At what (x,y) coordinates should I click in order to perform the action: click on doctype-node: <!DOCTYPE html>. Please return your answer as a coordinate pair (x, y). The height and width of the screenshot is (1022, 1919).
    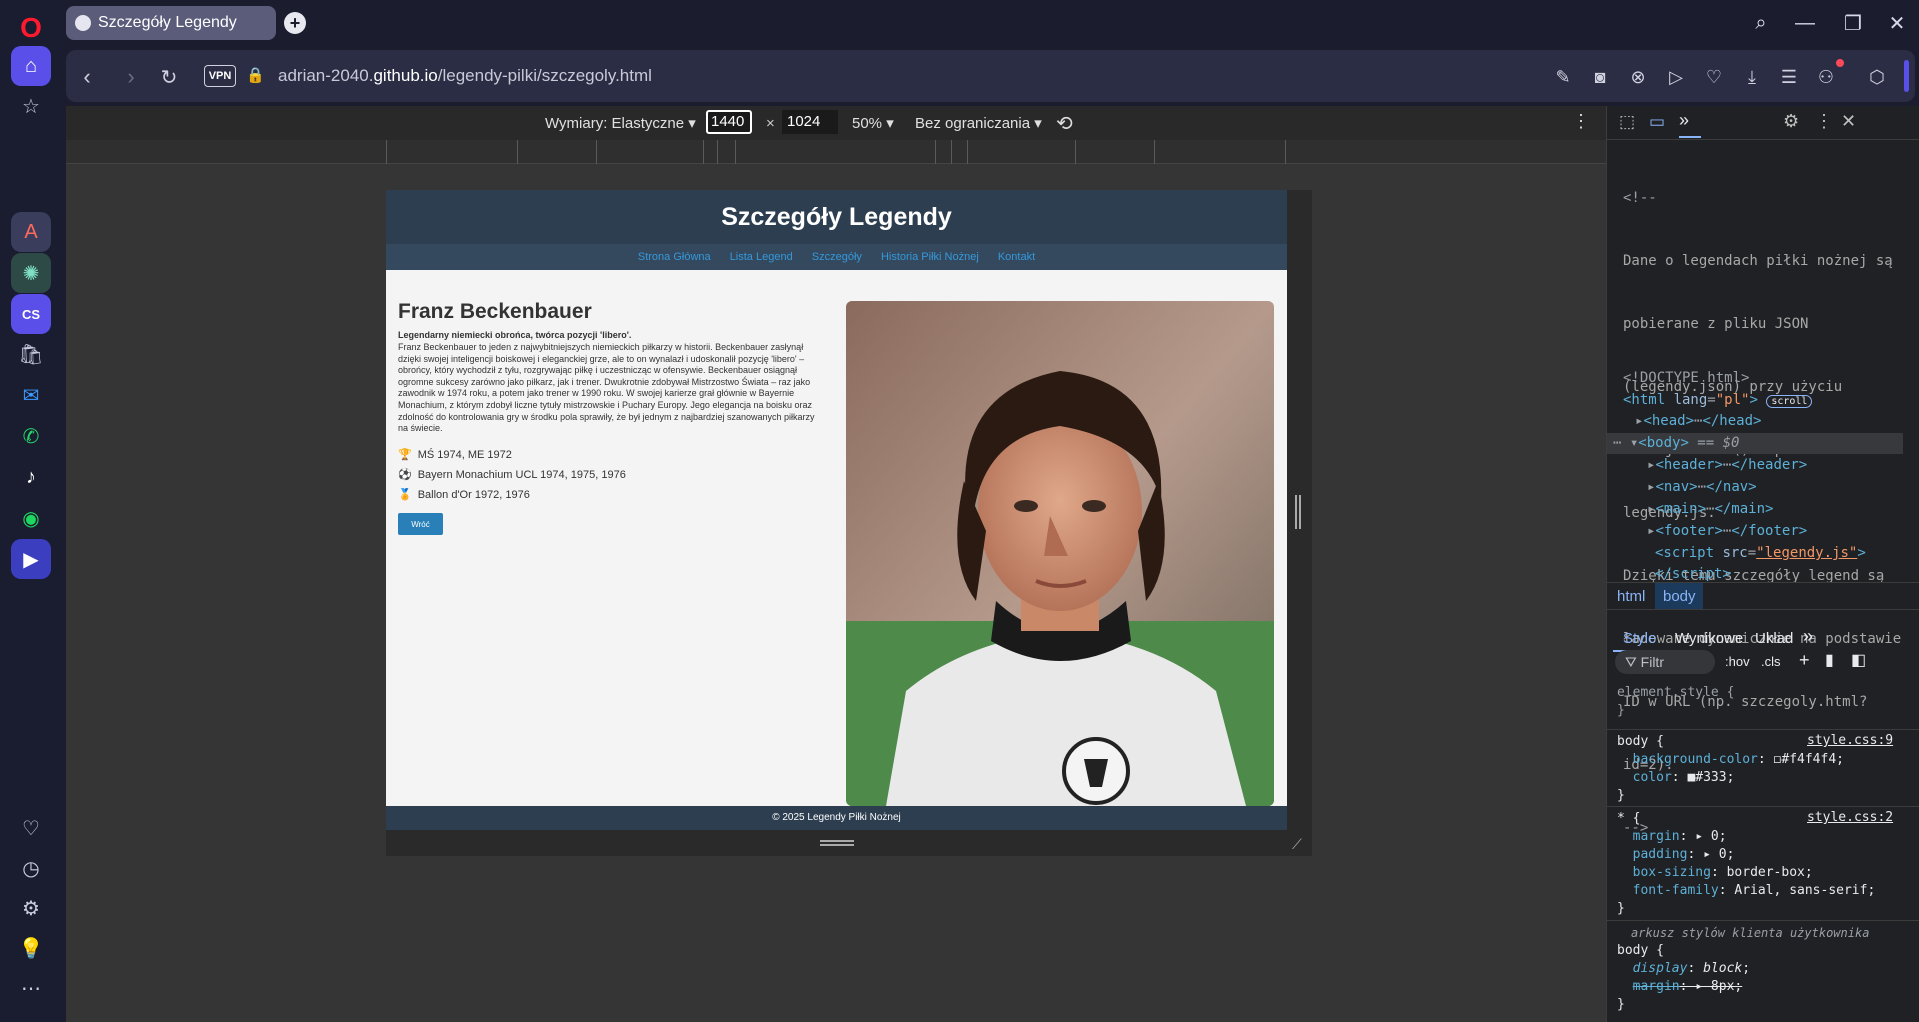
    Looking at the image, I should click on (1686, 378).